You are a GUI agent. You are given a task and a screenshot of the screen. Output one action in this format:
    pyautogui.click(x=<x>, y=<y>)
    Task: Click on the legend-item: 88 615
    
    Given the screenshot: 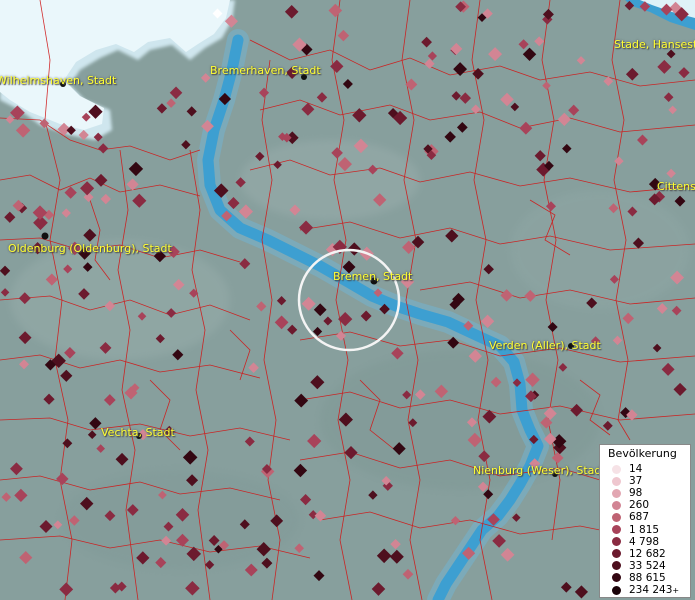 What is the action you would take?
    pyautogui.click(x=639, y=578)
    